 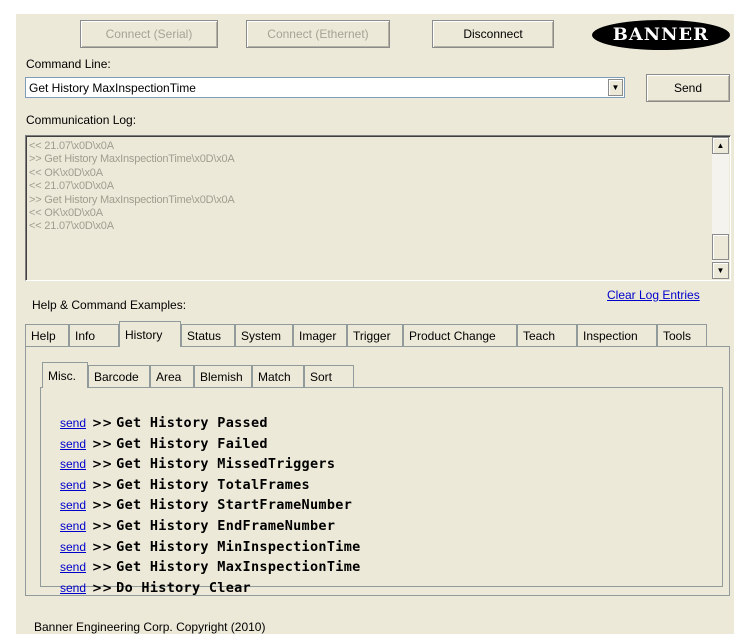 I want to click on connect-serial-button: Connect (Serial), so click(x=149, y=34).